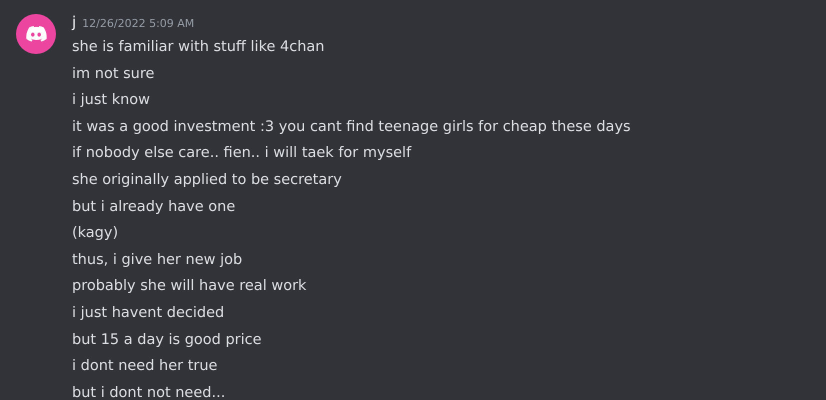 This screenshot has height=400, width=826. Describe the element at coordinates (112, 100) in the screenshot. I see `message-text: i just know` at that location.